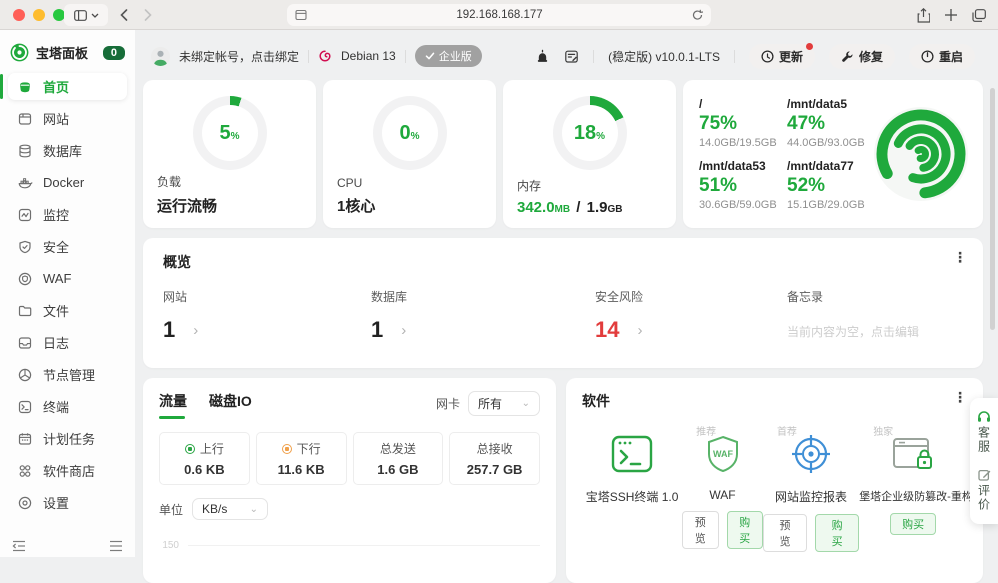 This screenshot has height=583, width=998. Describe the element at coordinates (923, 15) in the screenshot. I see `share-icon` at that location.